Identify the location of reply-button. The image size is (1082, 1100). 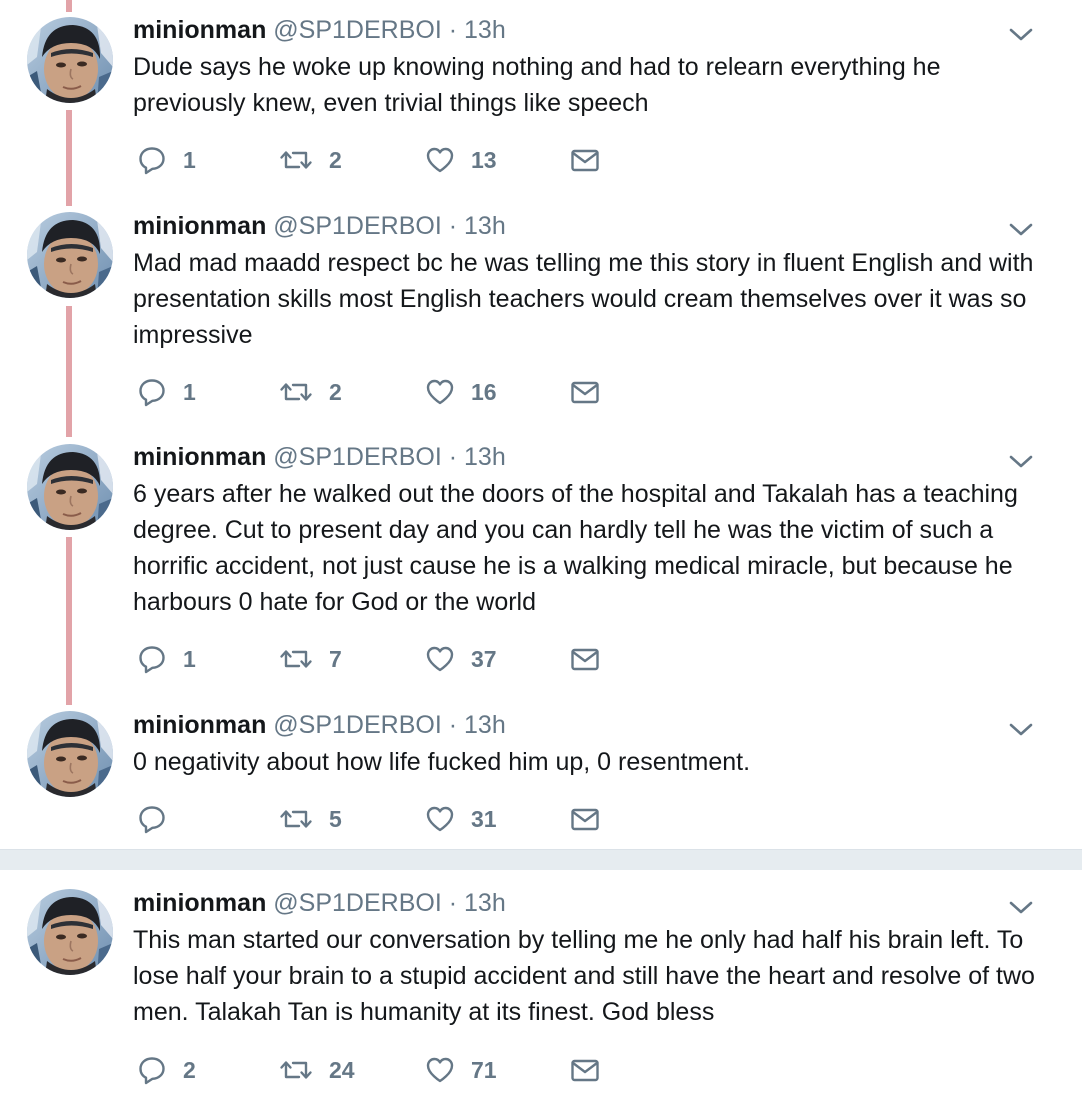
(160, 819).